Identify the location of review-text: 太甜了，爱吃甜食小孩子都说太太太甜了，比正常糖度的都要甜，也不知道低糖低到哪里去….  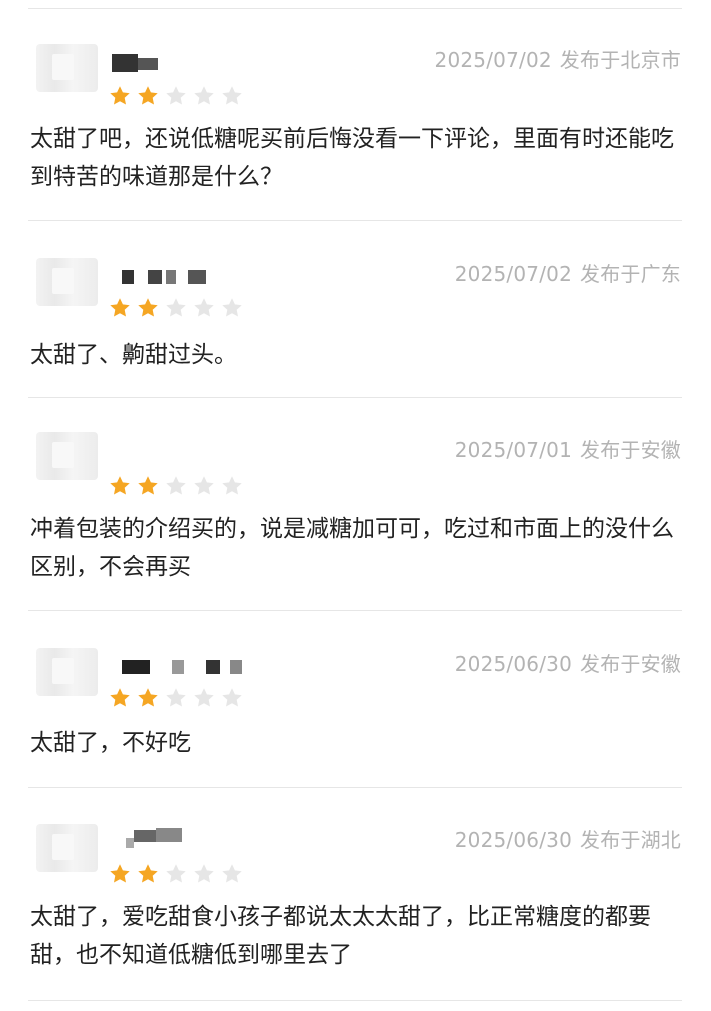
(340, 936).